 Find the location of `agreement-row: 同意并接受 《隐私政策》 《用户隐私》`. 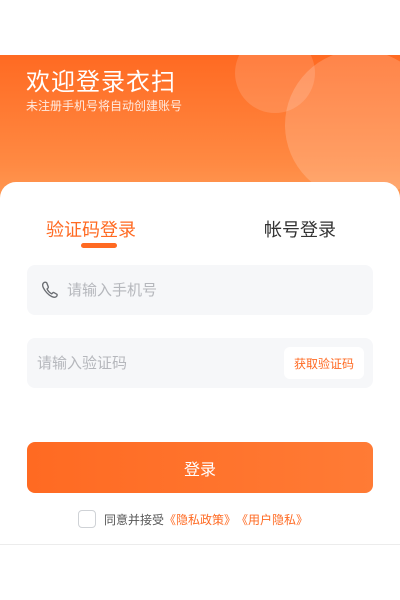

agreement-row: 同意并接受 《隐私政策》 《用户隐私》 is located at coordinates (193, 519).